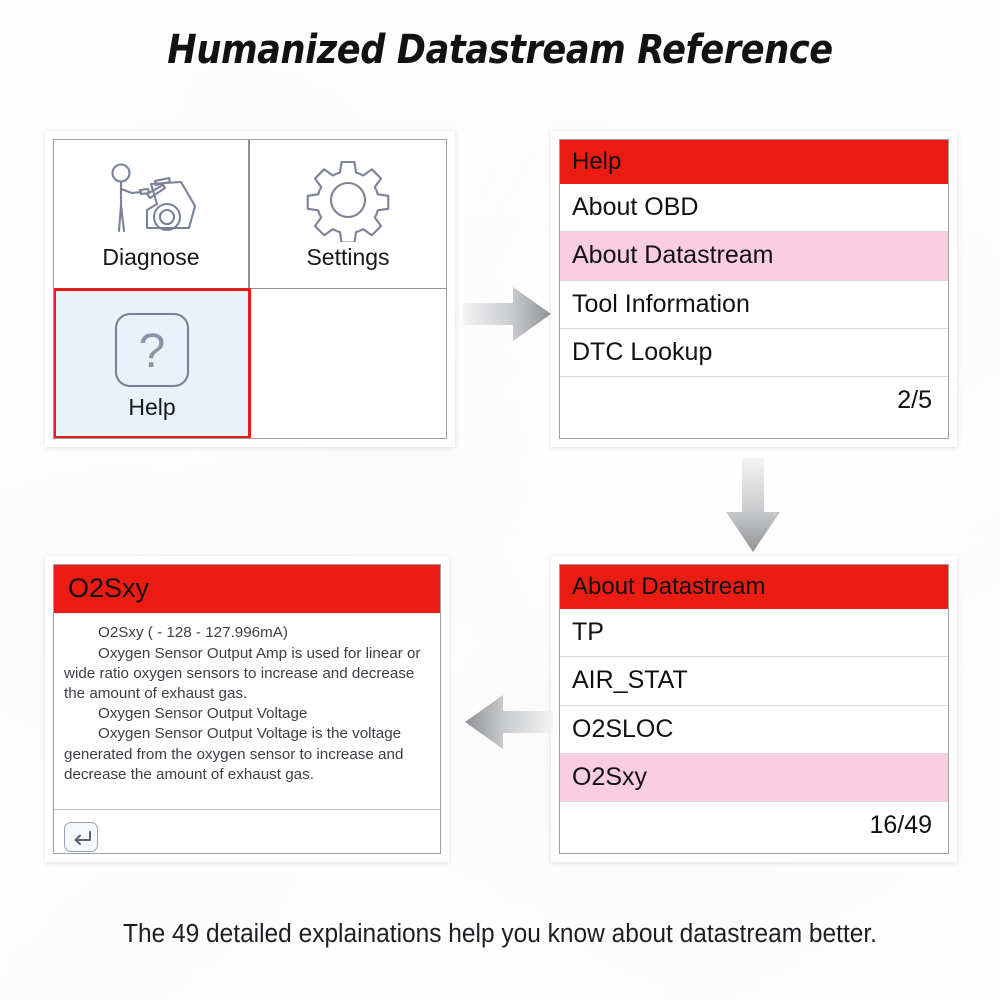  What do you see at coordinates (152, 406) in the screenshot?
I see `home-tile-label: Help` at bounding box center [152, 406].